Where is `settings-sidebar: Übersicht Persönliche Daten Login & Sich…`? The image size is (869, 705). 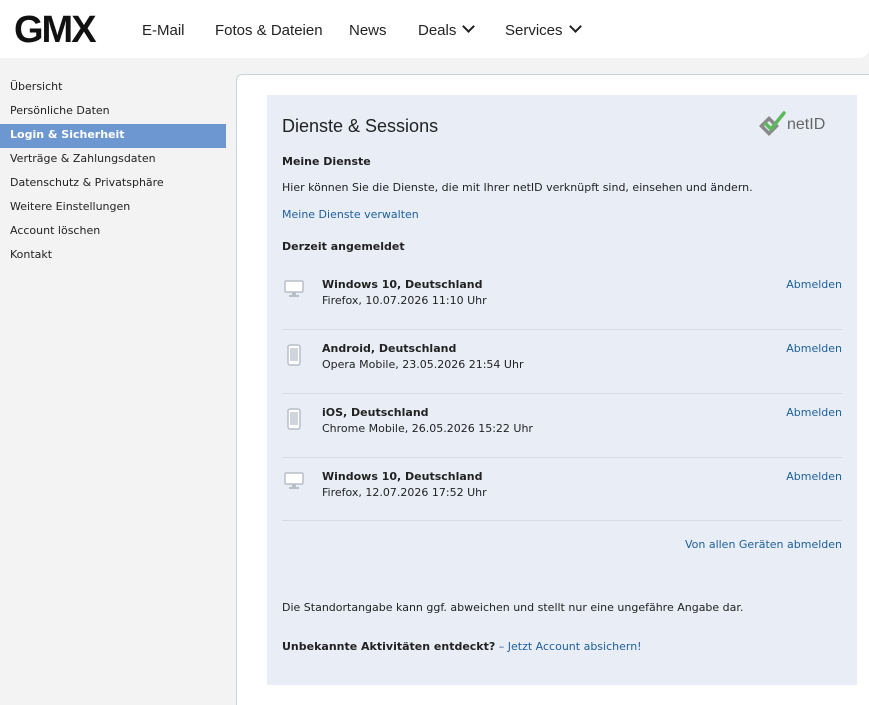 settings-sidebar: Übersicht Persönliche Daten Login & Sich… is located at coordinates (113, 172).